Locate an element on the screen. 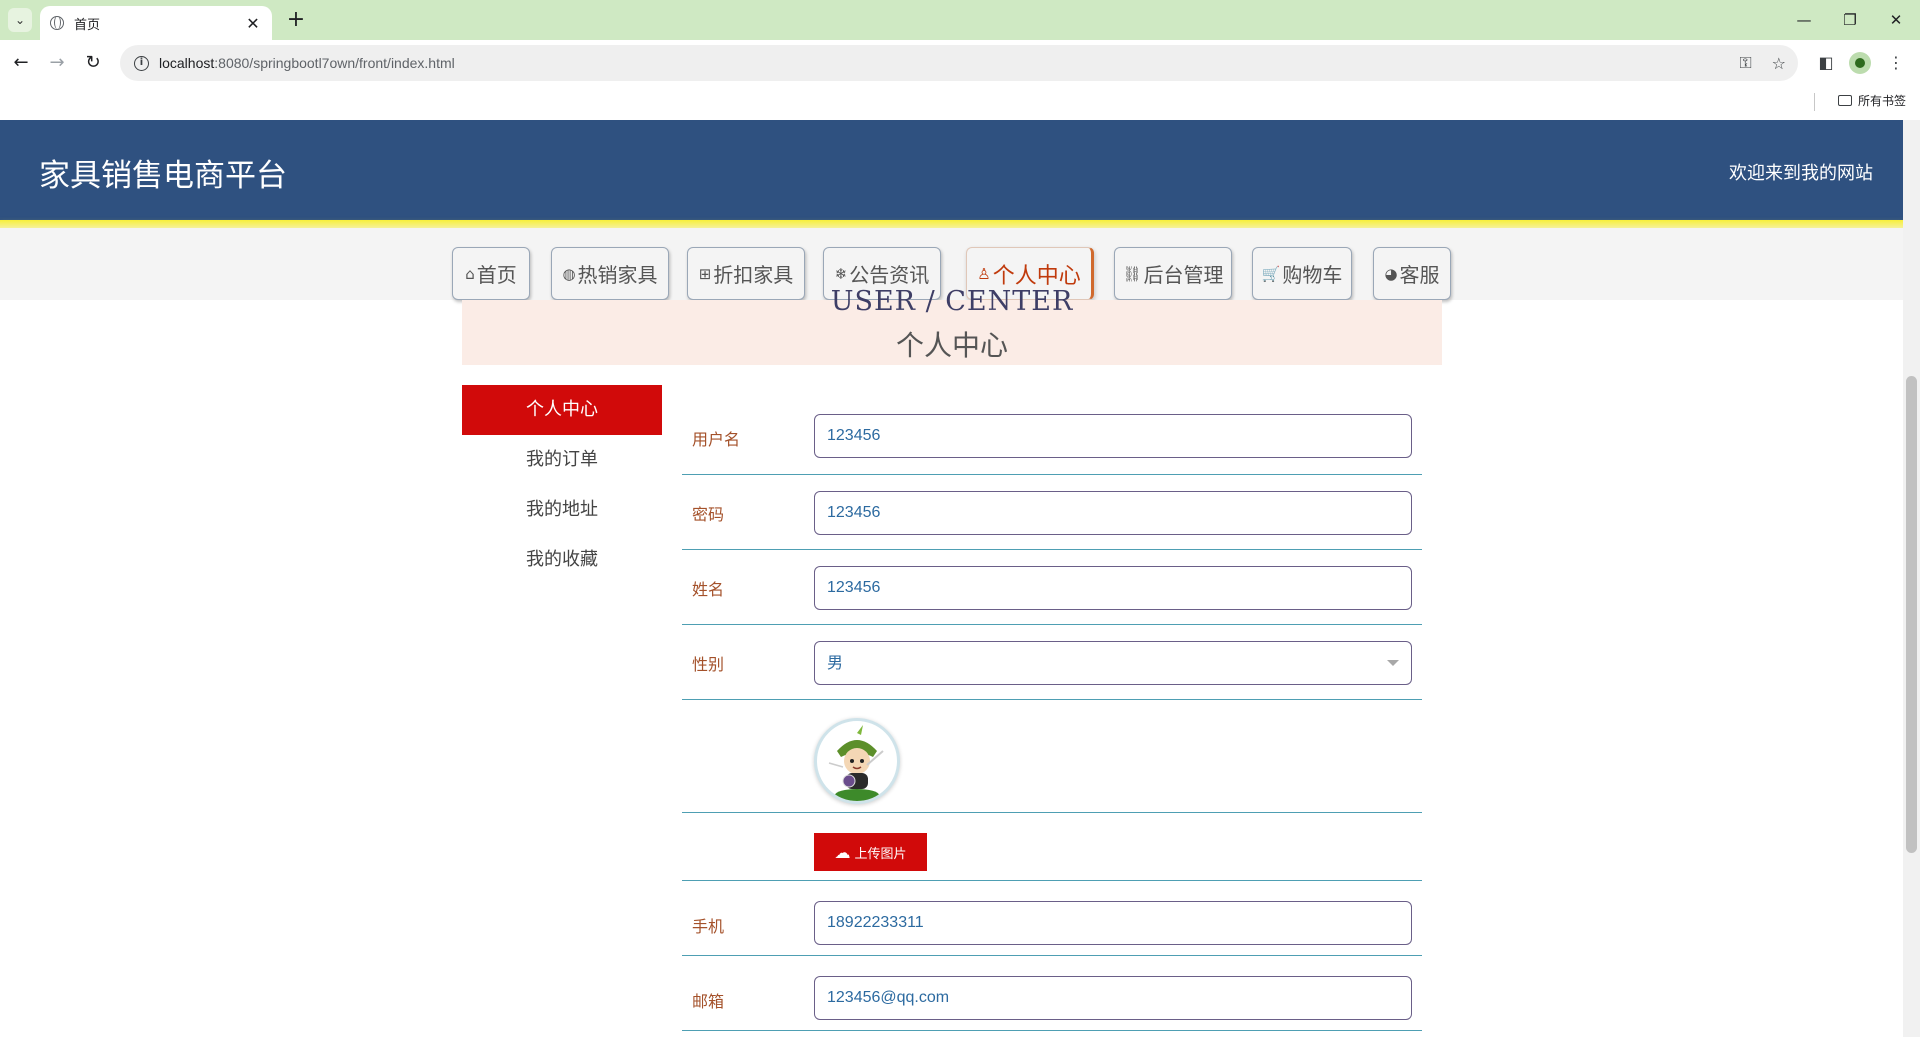 Image resolution: width=1920 pixels, height=1037 pixels. bookmarks-separator is located at coordinates (1814, 102).